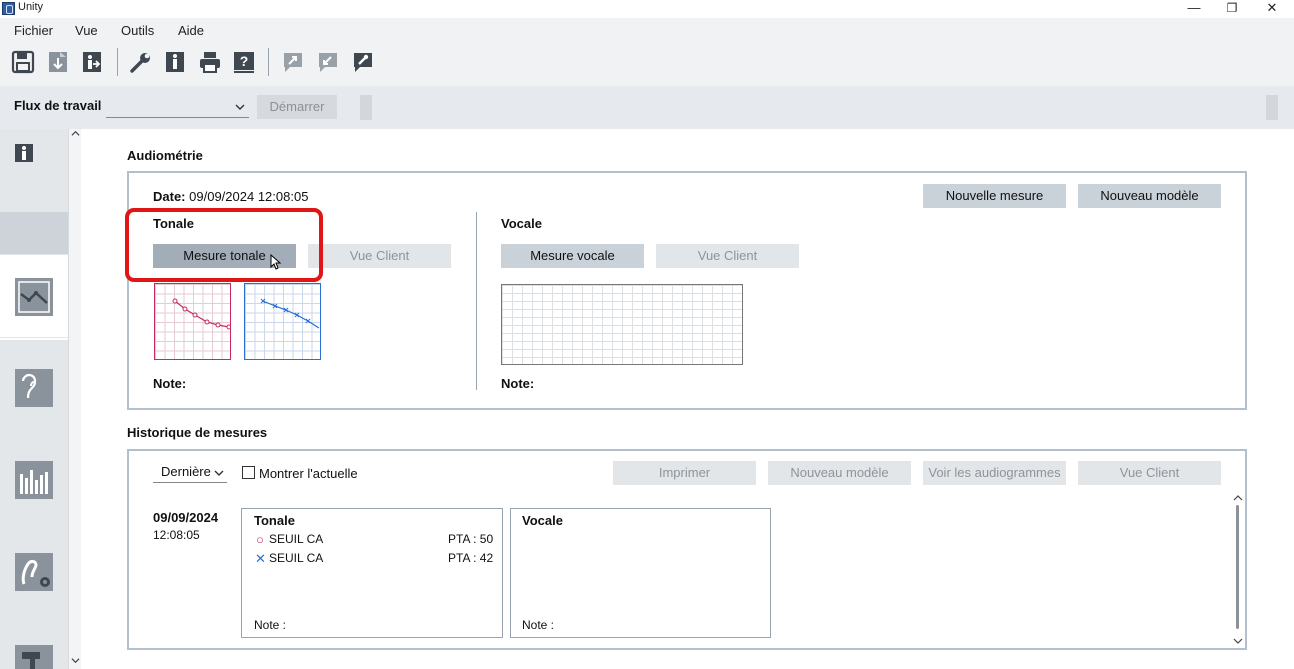 Image resolution: width=1294 pixels, height=669 pixels. What do you see at coordinates (34, 657) in the screenshot?
I see `tools-icon` at bounding box center [34, 657].